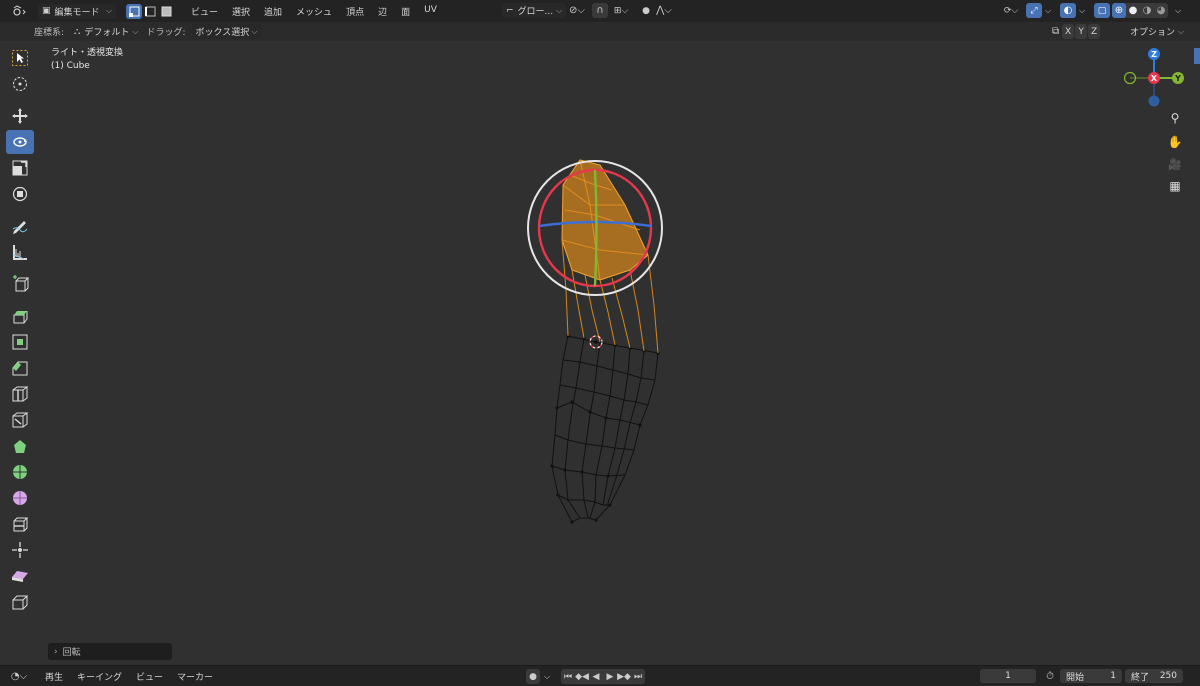  Describe the element at coordinates (20, 368) in the screenshot. I see `bevel-tool` at that location.